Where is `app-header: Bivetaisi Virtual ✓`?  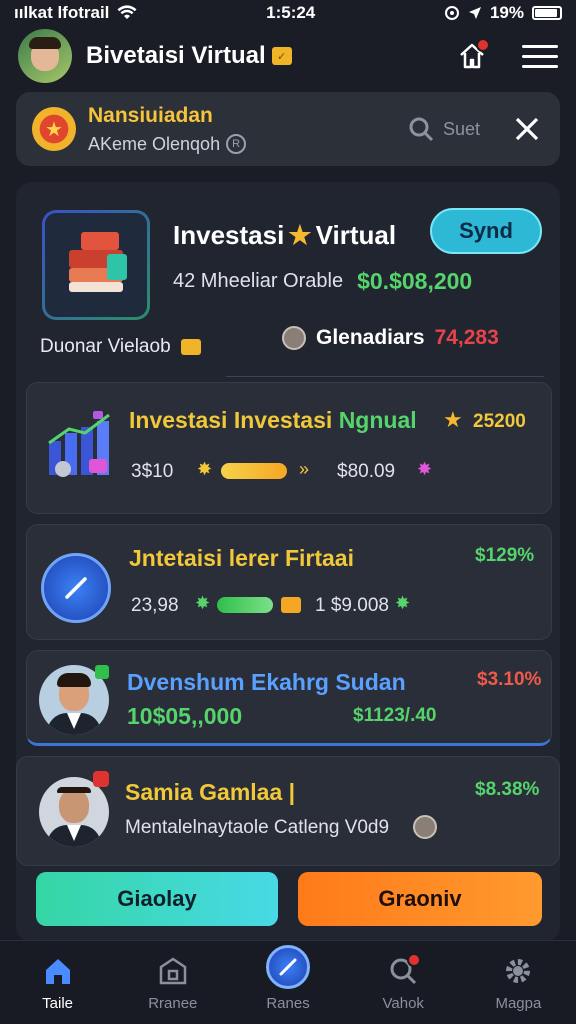
app-header: Bivetaisi Virtual ✓ is located at coordinates (288, 56).